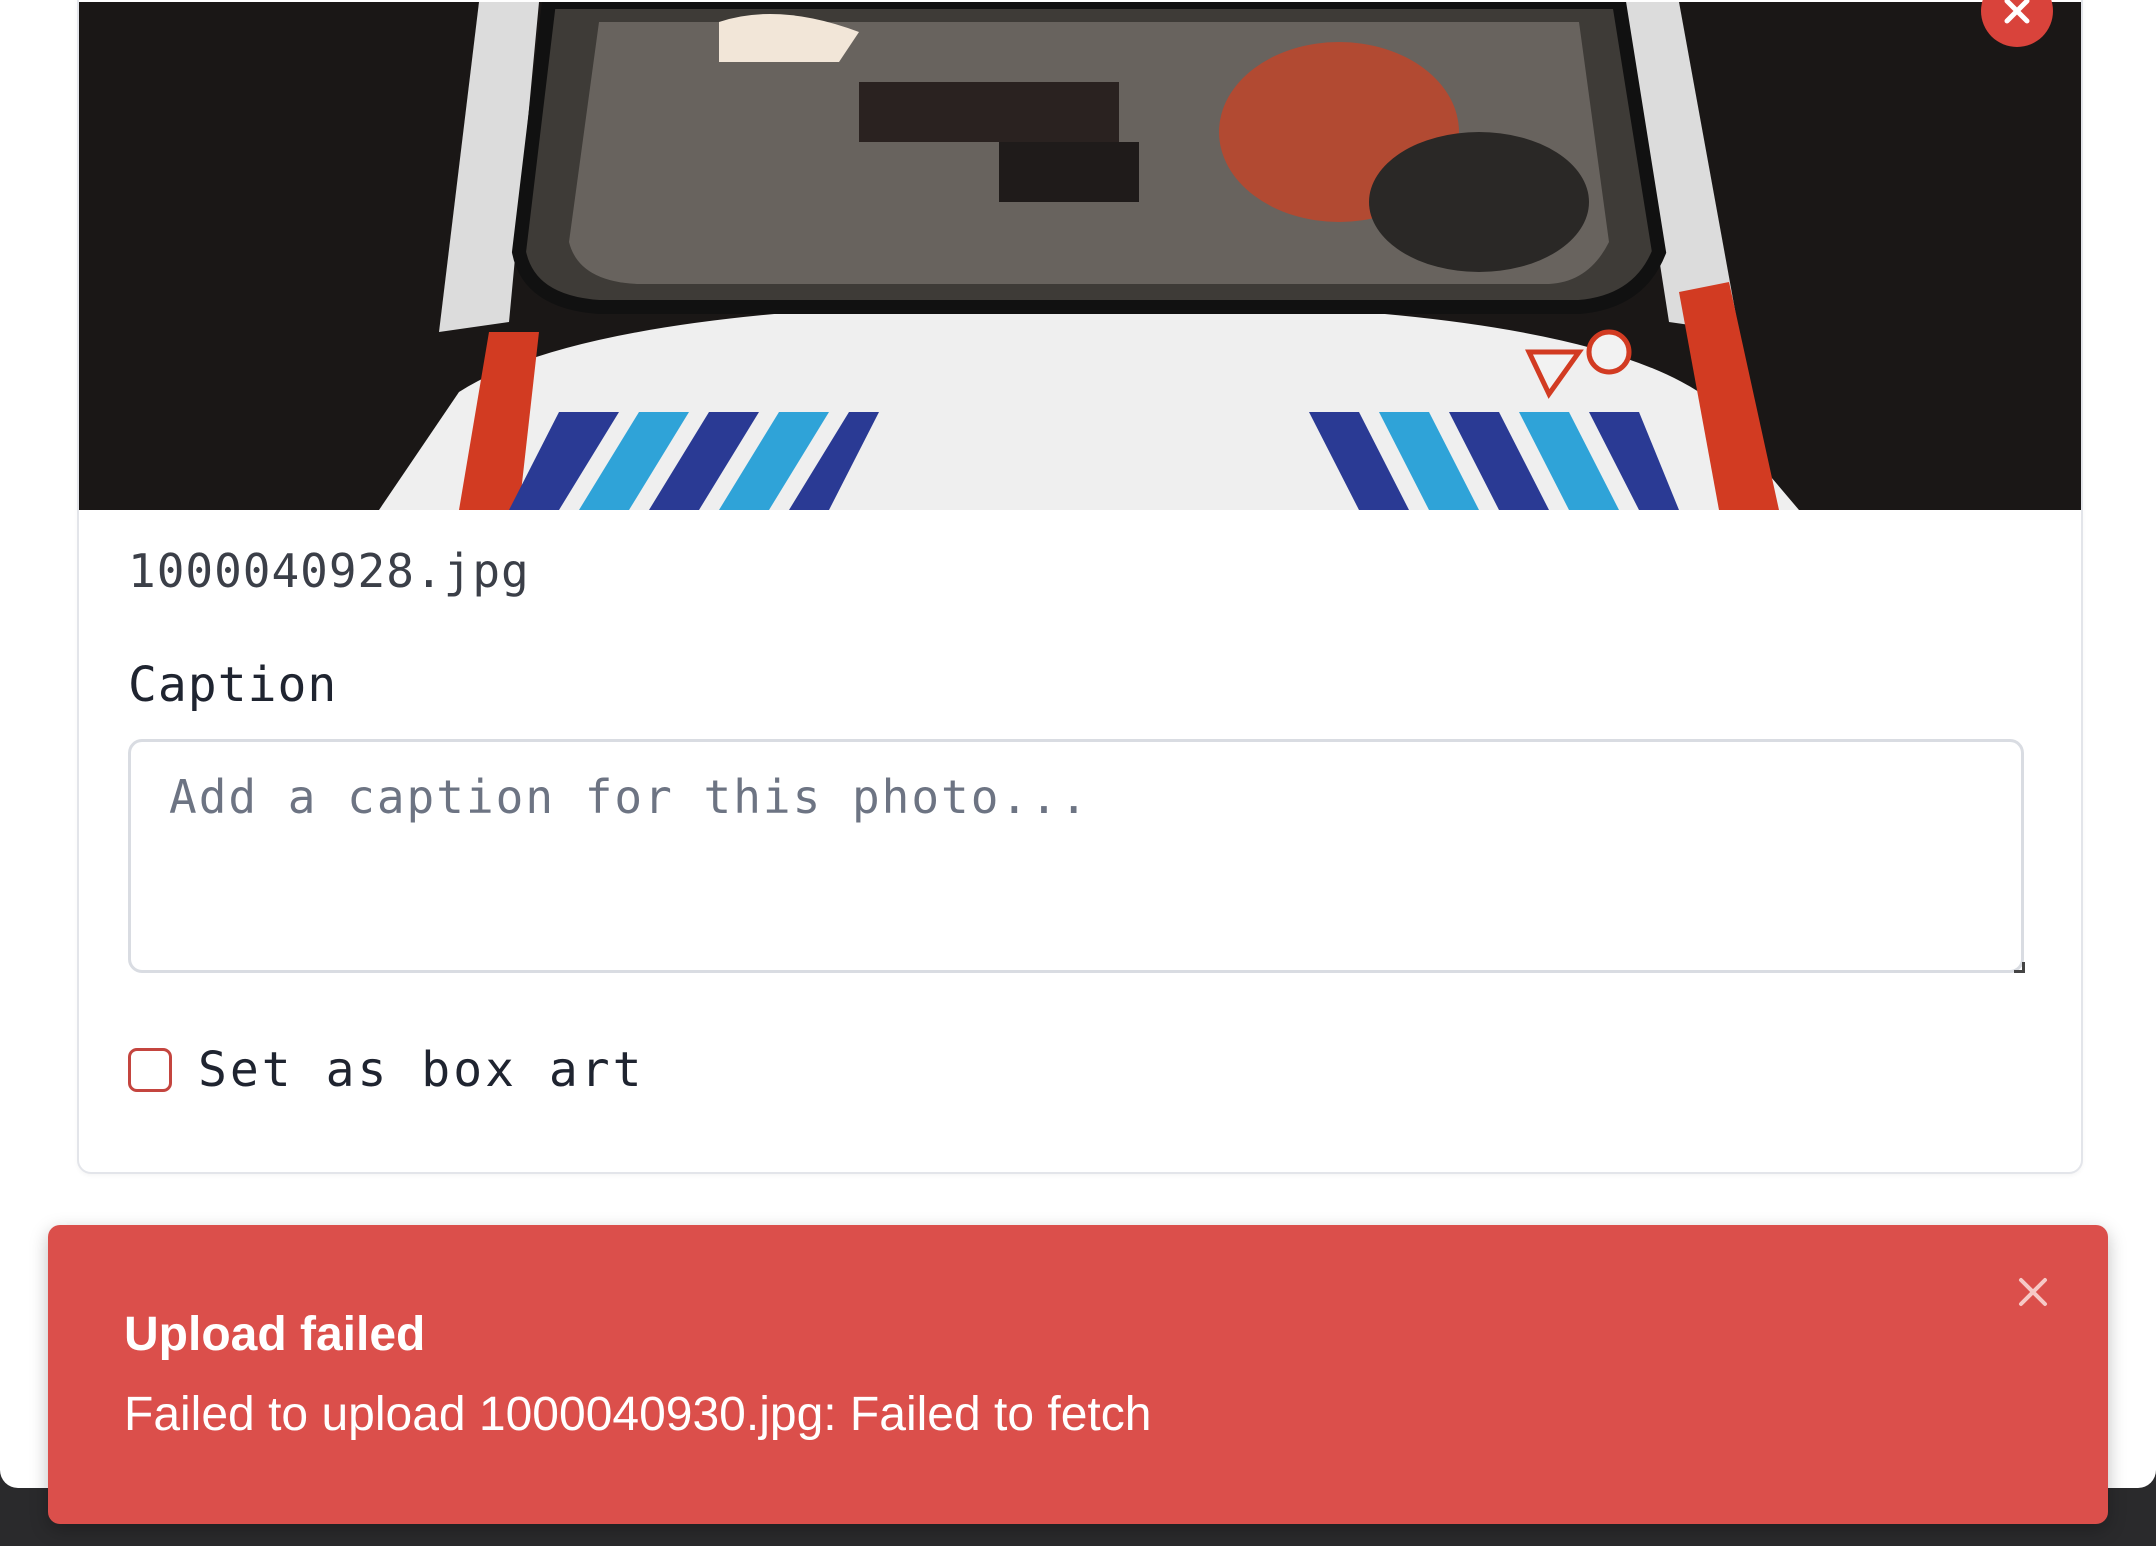  Describe the element at coordinates (150, 1070) in the screenshot. I see `box-art-checkbox` at that location.